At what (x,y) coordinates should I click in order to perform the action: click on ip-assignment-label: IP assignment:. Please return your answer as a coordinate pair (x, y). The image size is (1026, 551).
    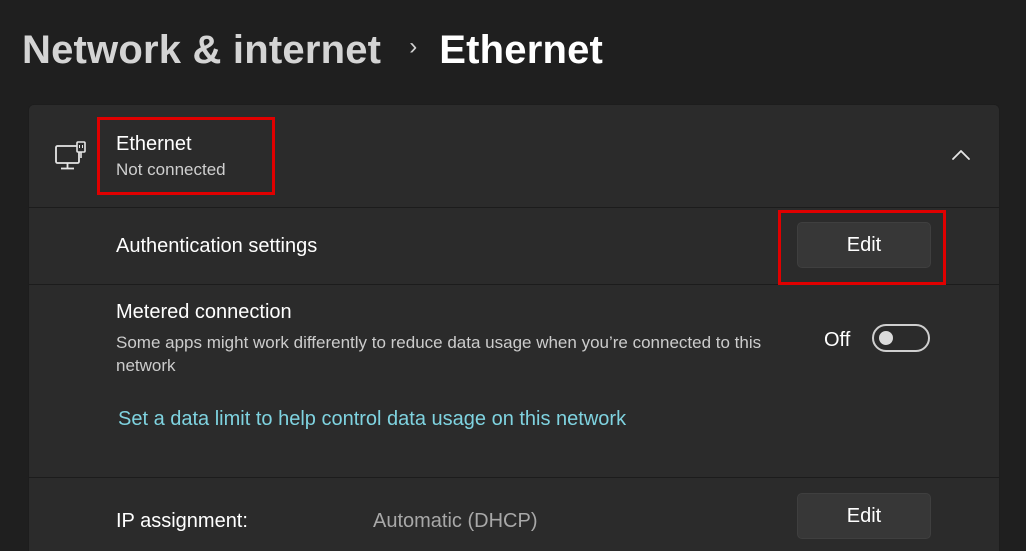
    Looking at the image, I should click on (182, 521).